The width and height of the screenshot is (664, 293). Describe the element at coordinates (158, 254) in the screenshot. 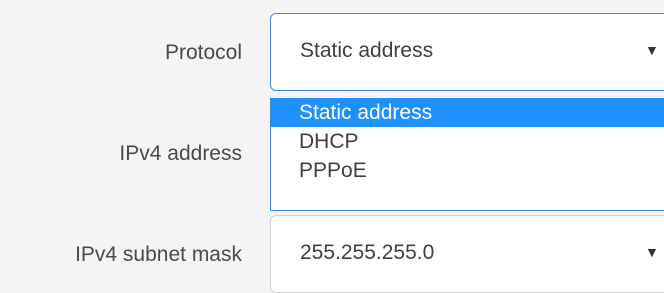

I see `ipv4-subnet-mask-label: IPv4 subnet mask` at that location.